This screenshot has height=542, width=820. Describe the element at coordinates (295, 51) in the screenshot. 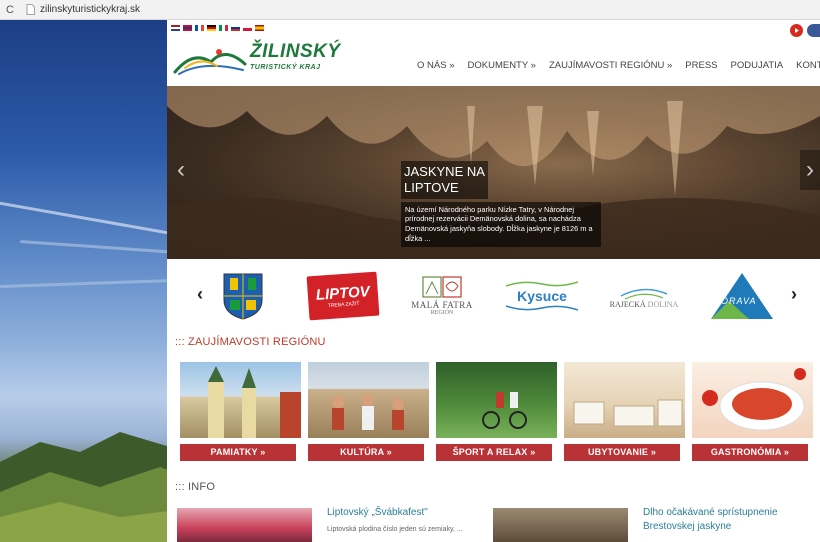

I see `logo-title: ŽILINSKÝ` at that location.